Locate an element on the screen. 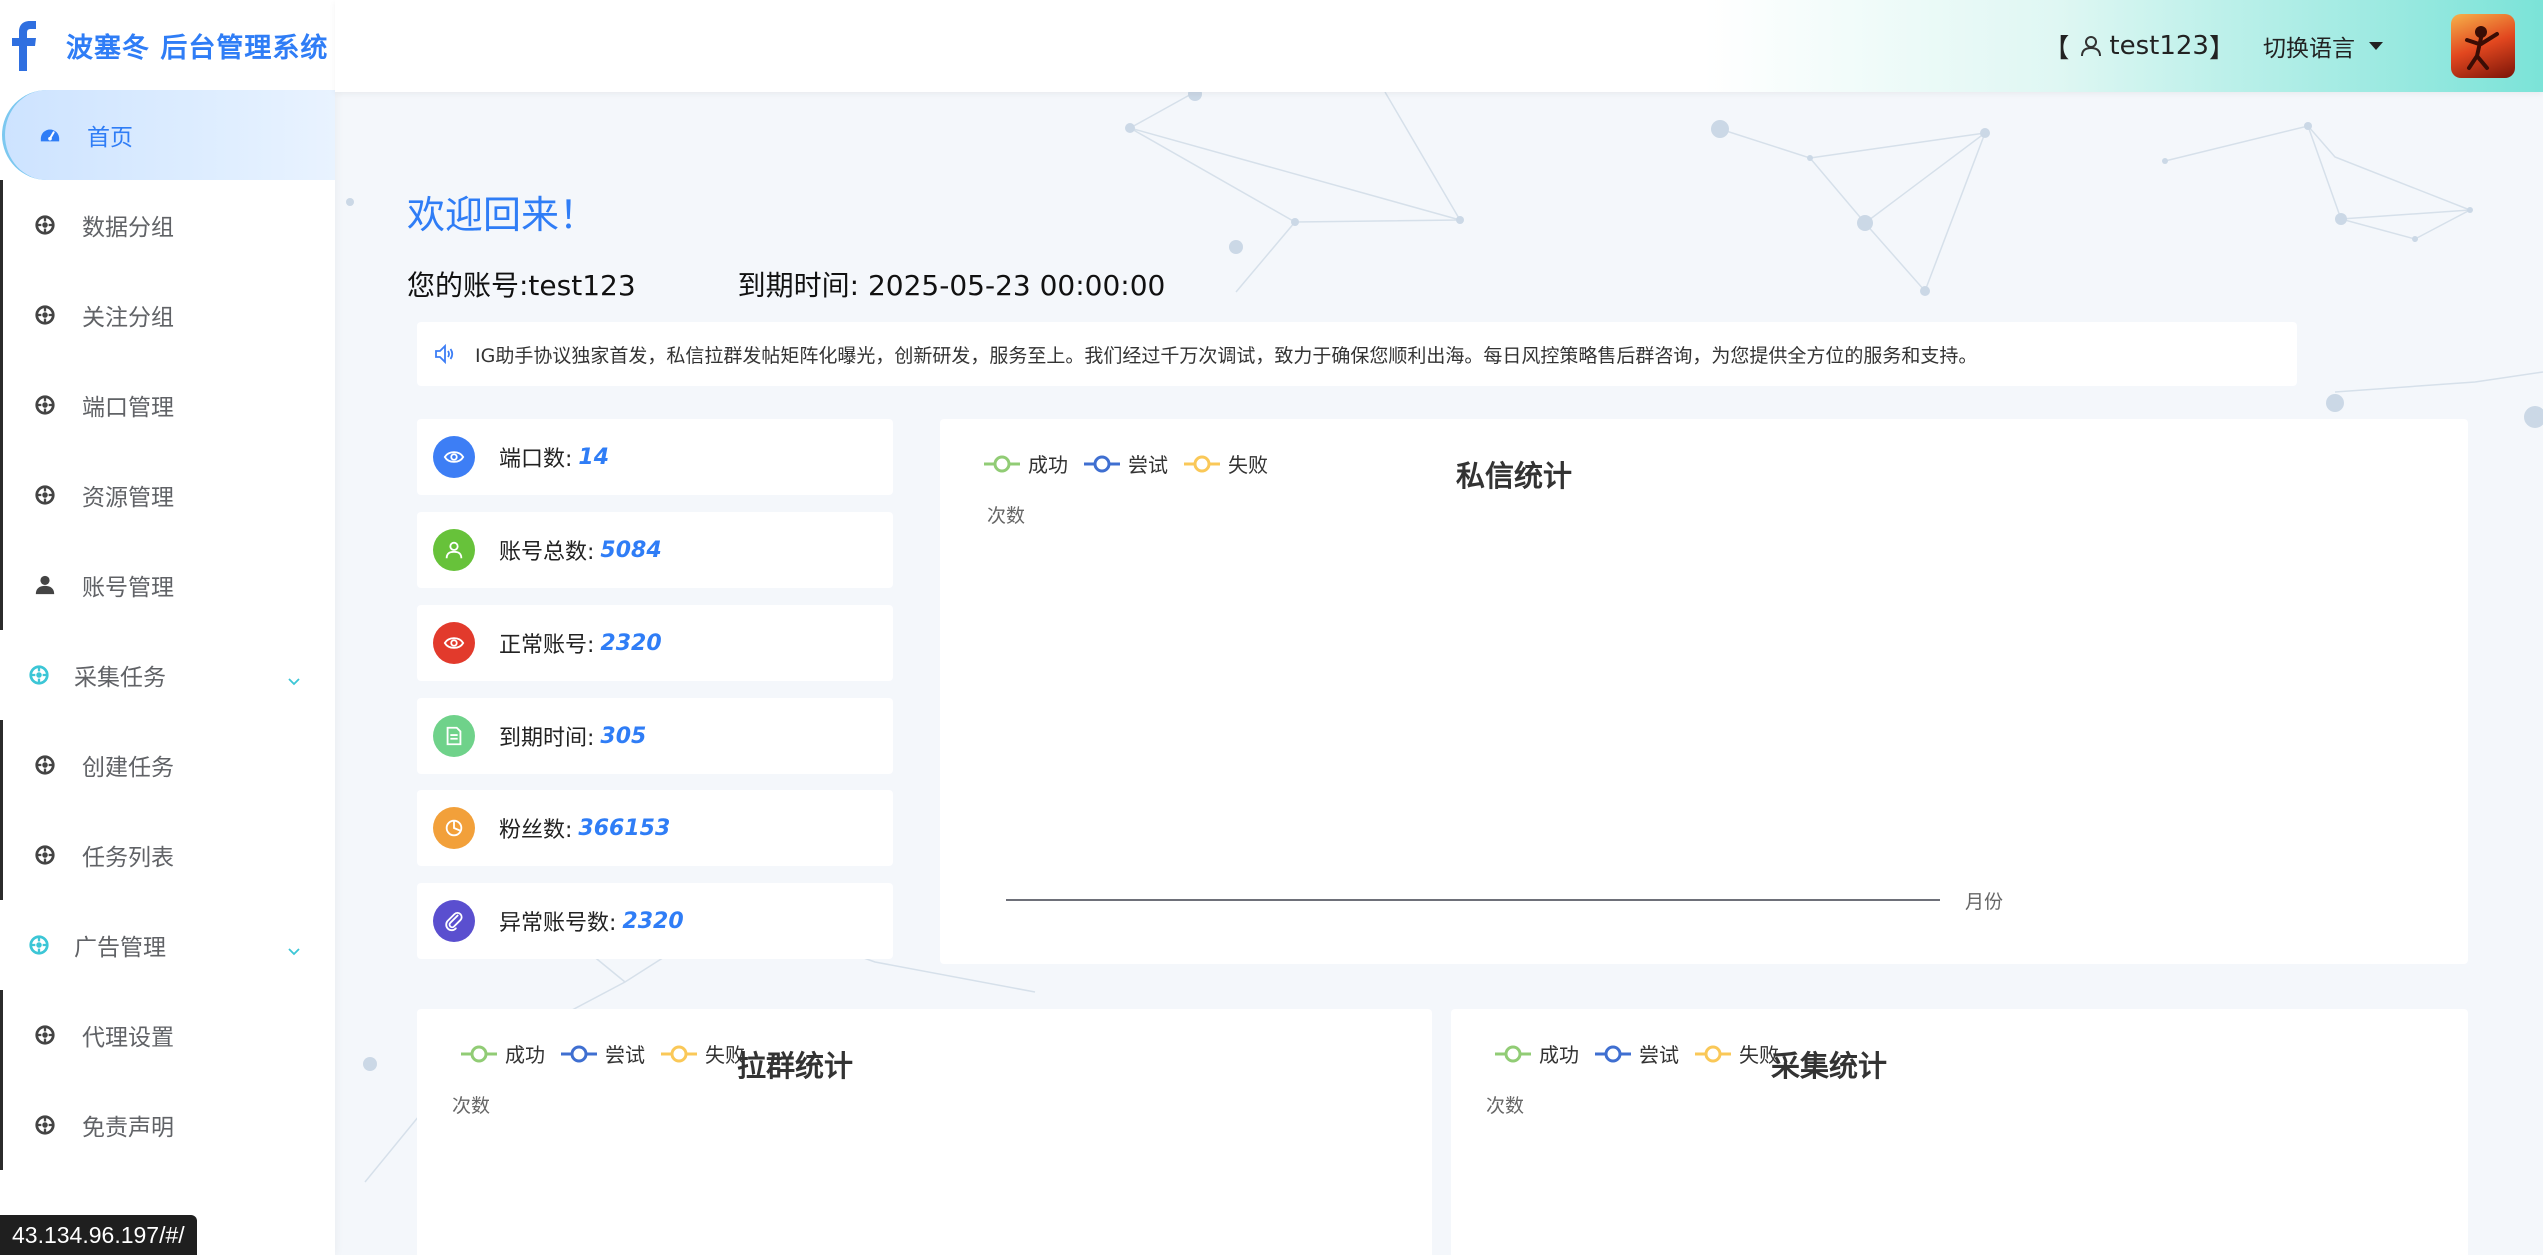 Image resolution: width=2543 pixels, height=1255 pixels. caret-down-icon is located at coordinates (2376, 46).